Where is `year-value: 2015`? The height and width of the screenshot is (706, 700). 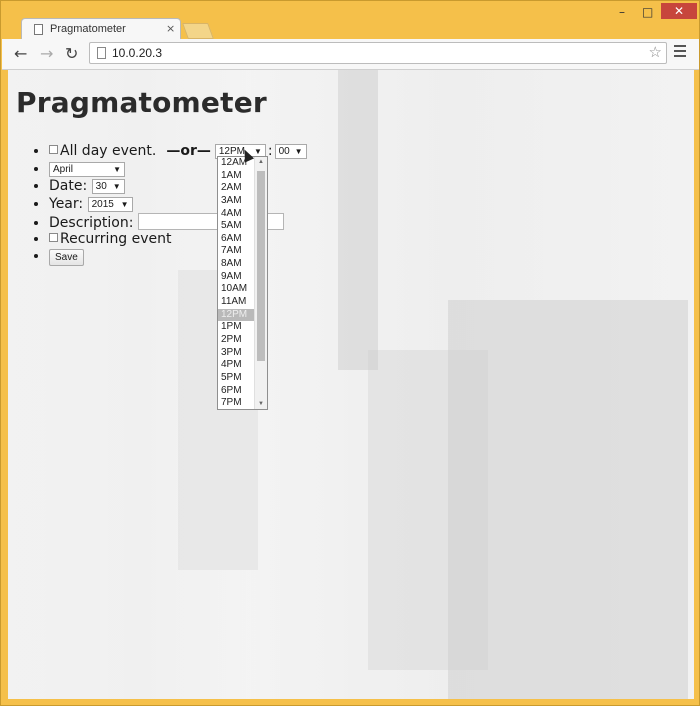 year-value: 2015 is located at coordinates (102, 204).